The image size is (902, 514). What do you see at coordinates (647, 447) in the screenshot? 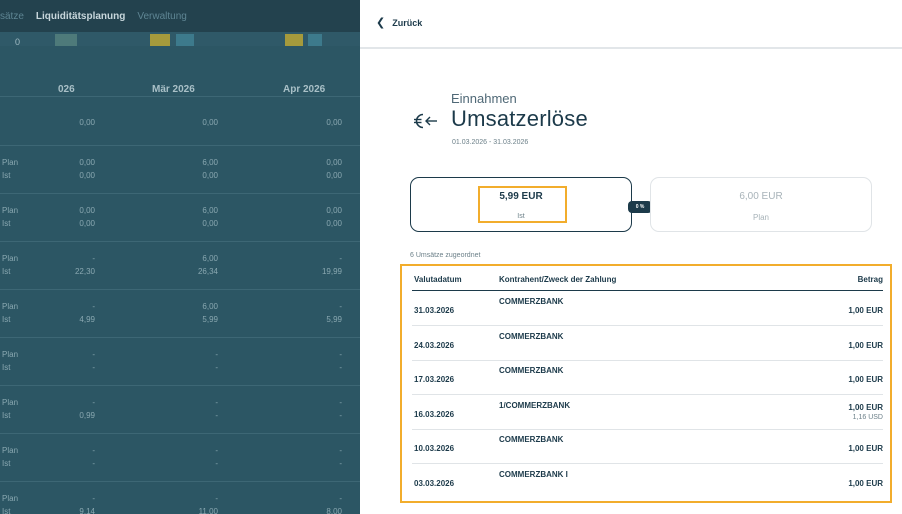
I see `table-row: 10.03.2026 COMMERZBANK 1,00 EUR` at bounding box center [647, 447].